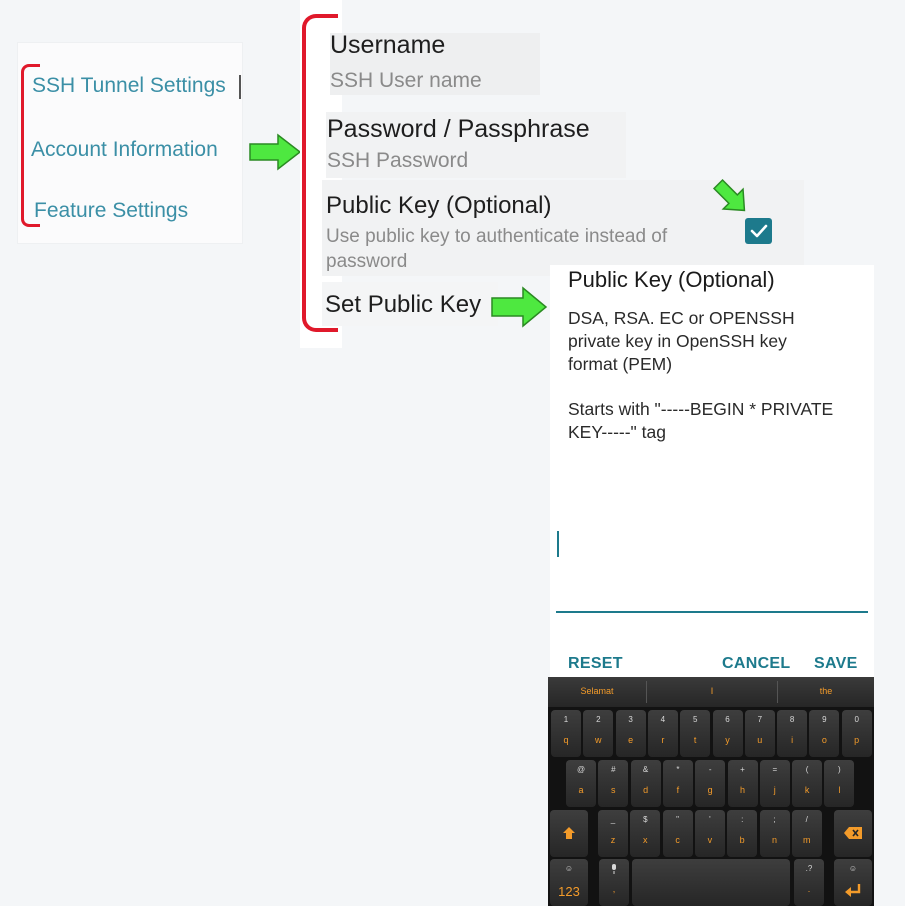 The width and height of the screenshot is (905, 906). What do you see at coordinates (566, 740) in the screenshot?
I see `key-label: q` at bounding box center [566, 740].